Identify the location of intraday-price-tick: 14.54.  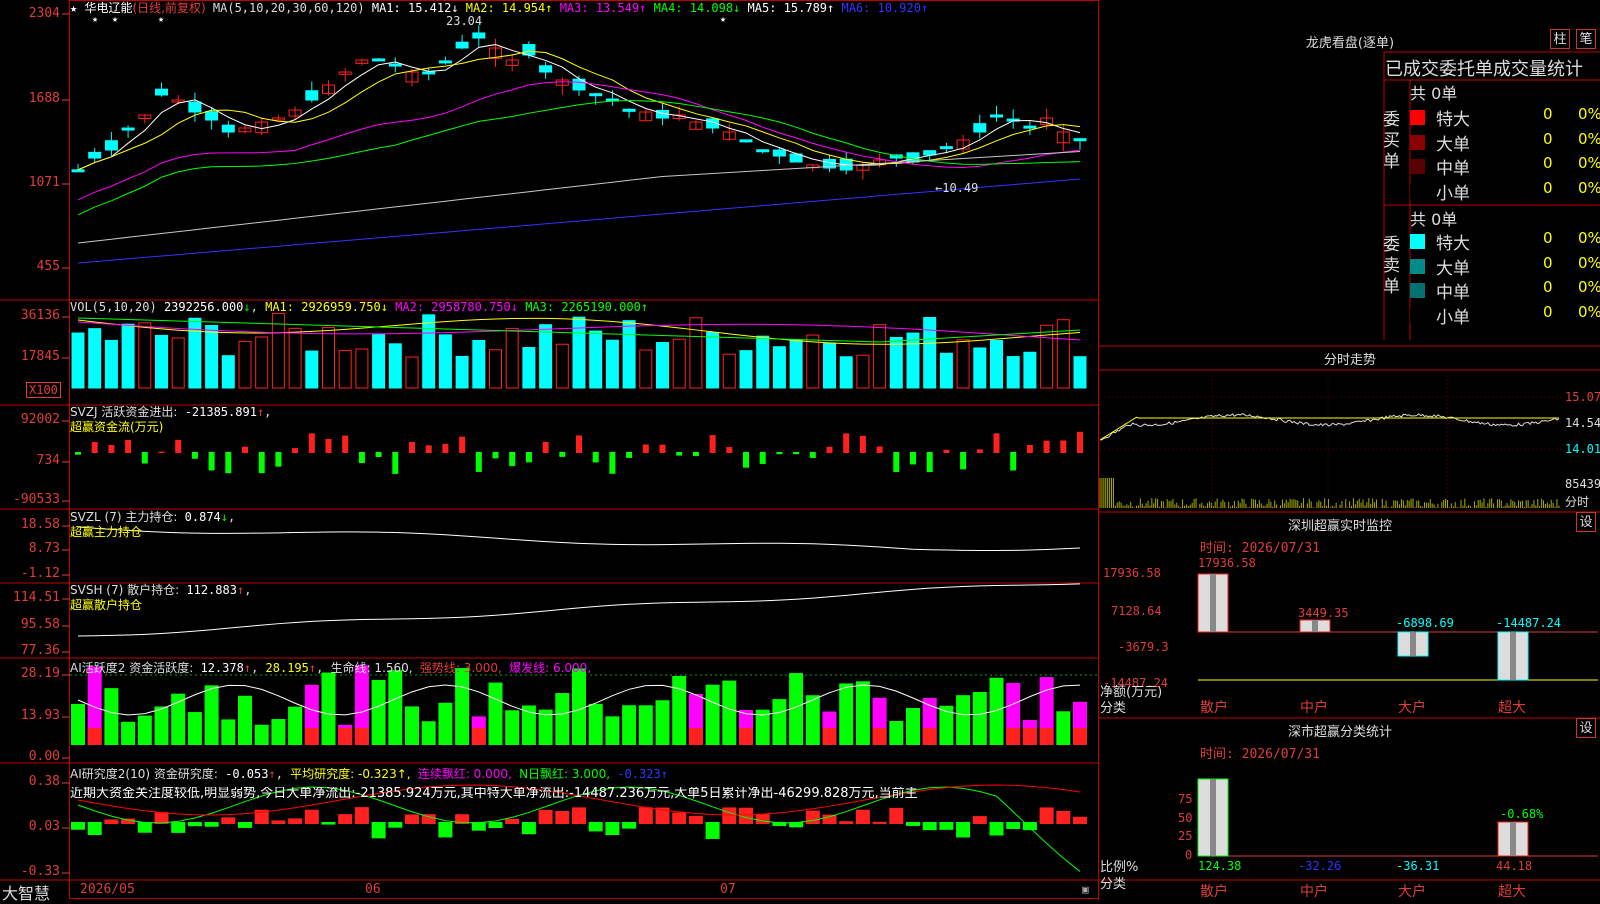
(1582, 423).